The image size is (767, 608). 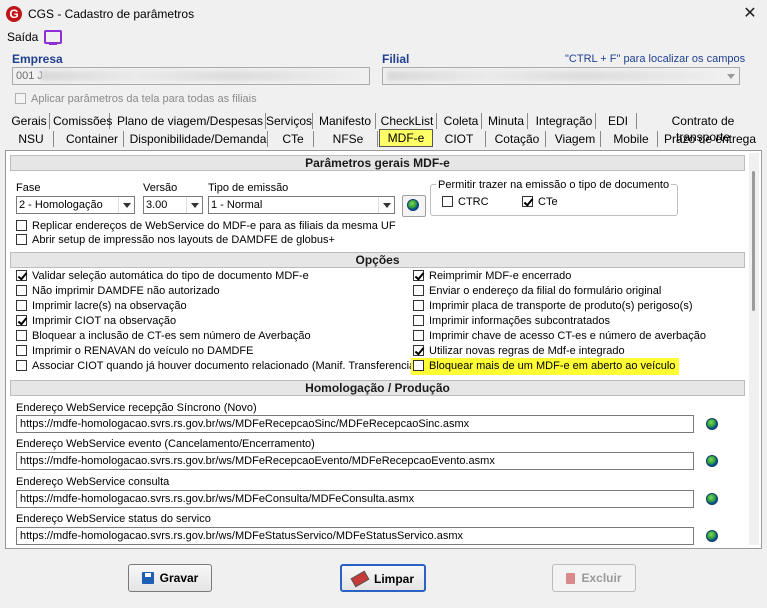 I want to click on opcao-left-4-checkbox, so click(x=21, y=335).